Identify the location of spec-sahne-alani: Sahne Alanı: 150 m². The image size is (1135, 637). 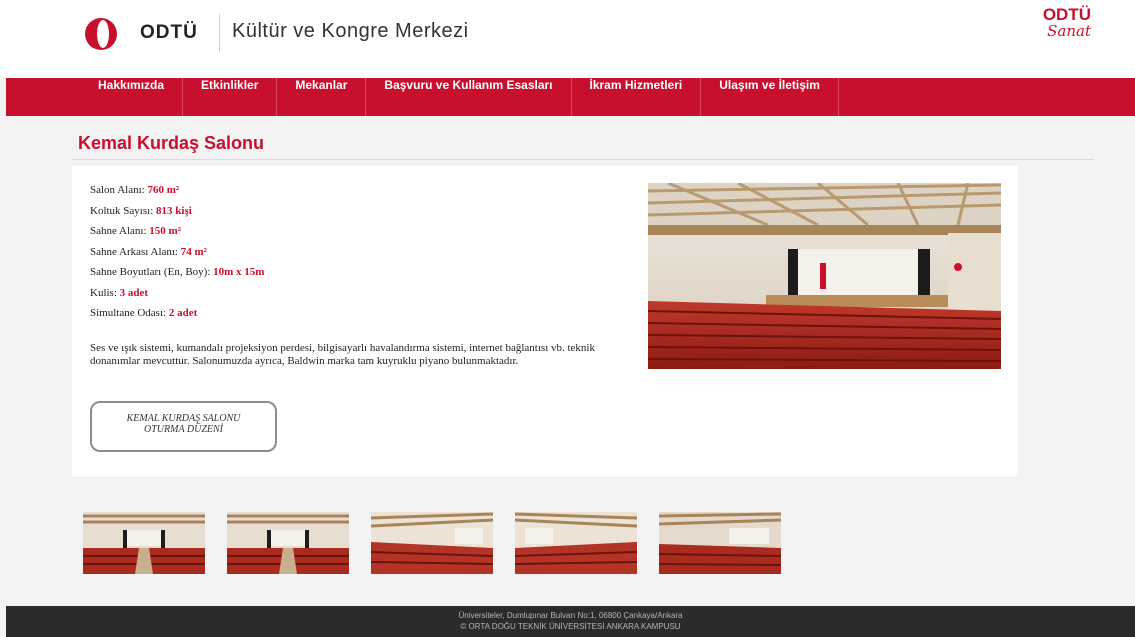
(177, 231).